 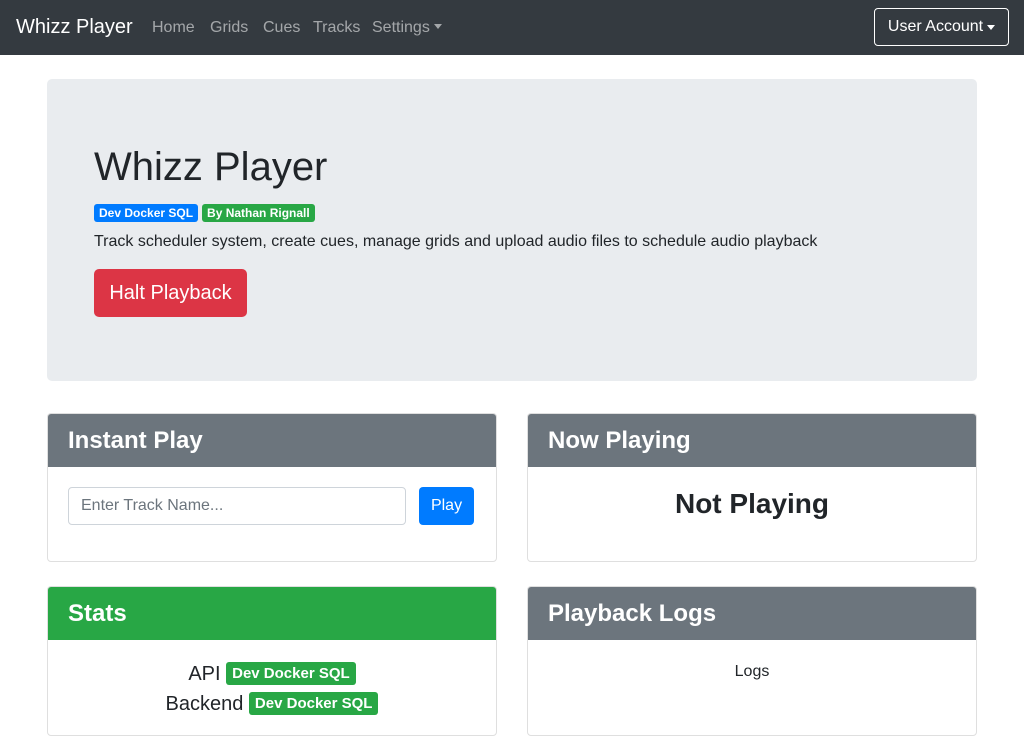 I want to click on nav-settings-label: Settings, so click(x=401, y=27).